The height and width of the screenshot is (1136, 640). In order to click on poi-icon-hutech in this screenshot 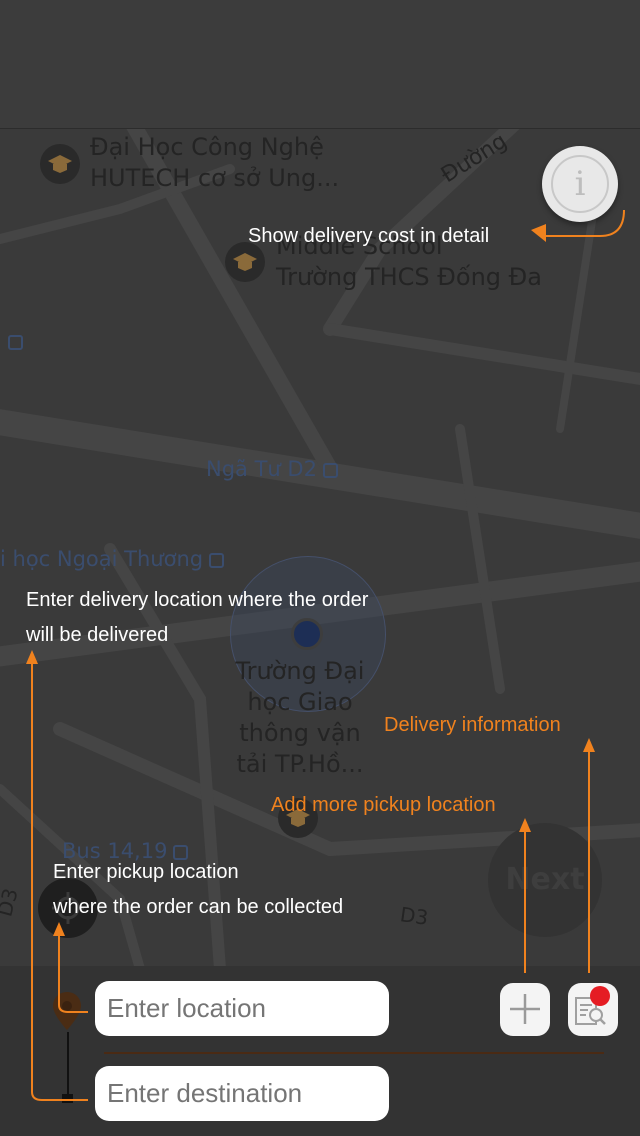, I will do `click(60, 164)`.